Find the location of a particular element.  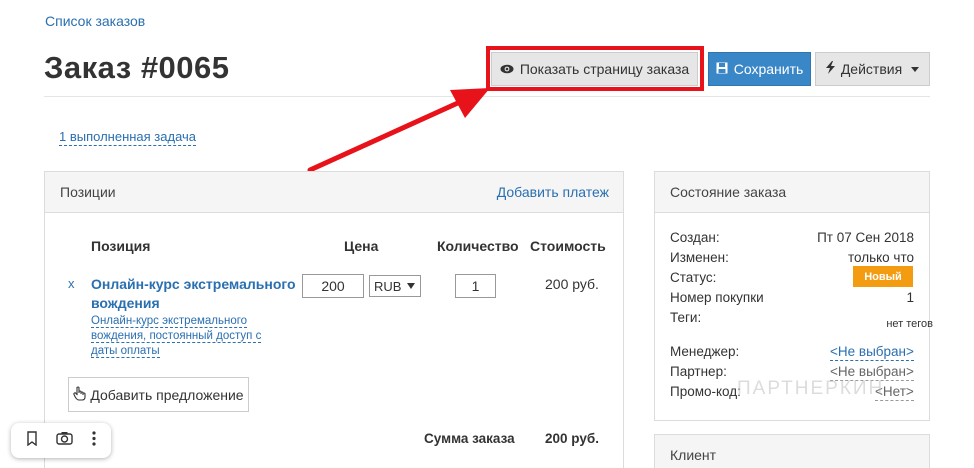

manager-label: Менеджер: is located at coordinates (705, 351).